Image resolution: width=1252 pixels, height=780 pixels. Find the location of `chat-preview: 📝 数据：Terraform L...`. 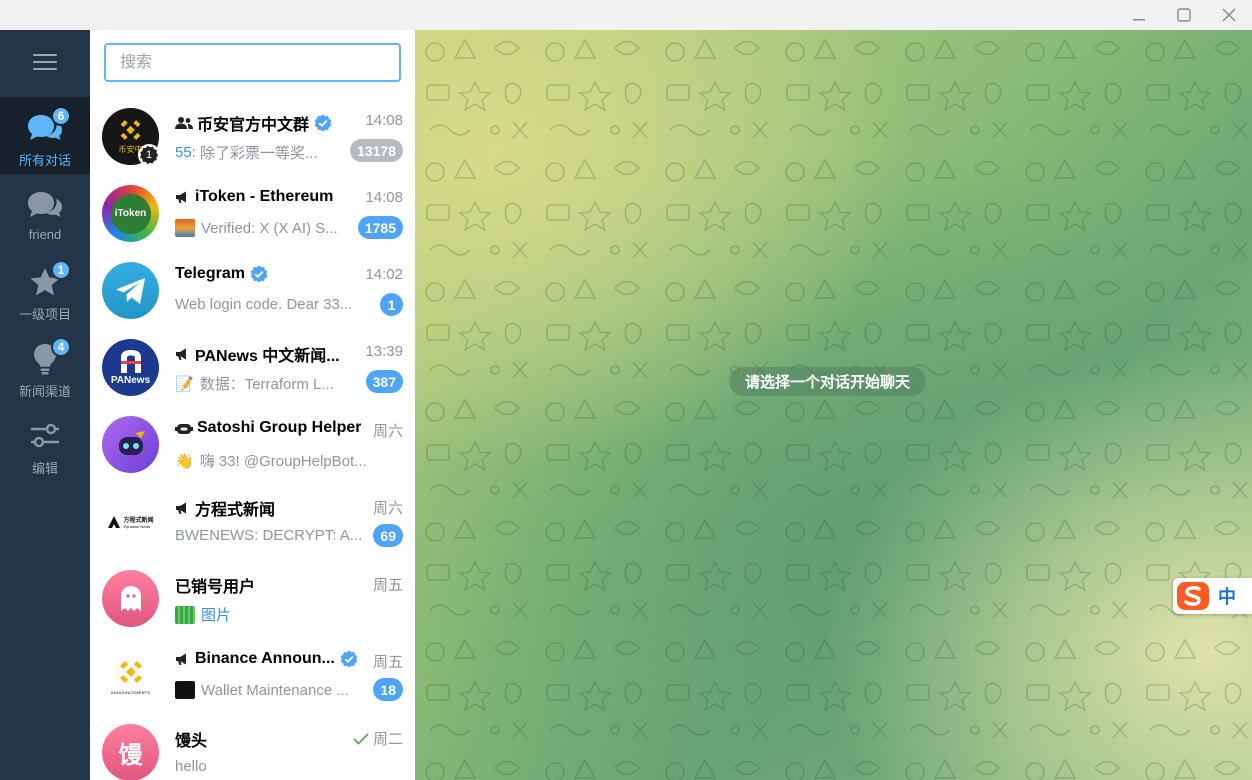

chat-preview: 📝 数据：Terraform L... is located at coordinates (267, 383).